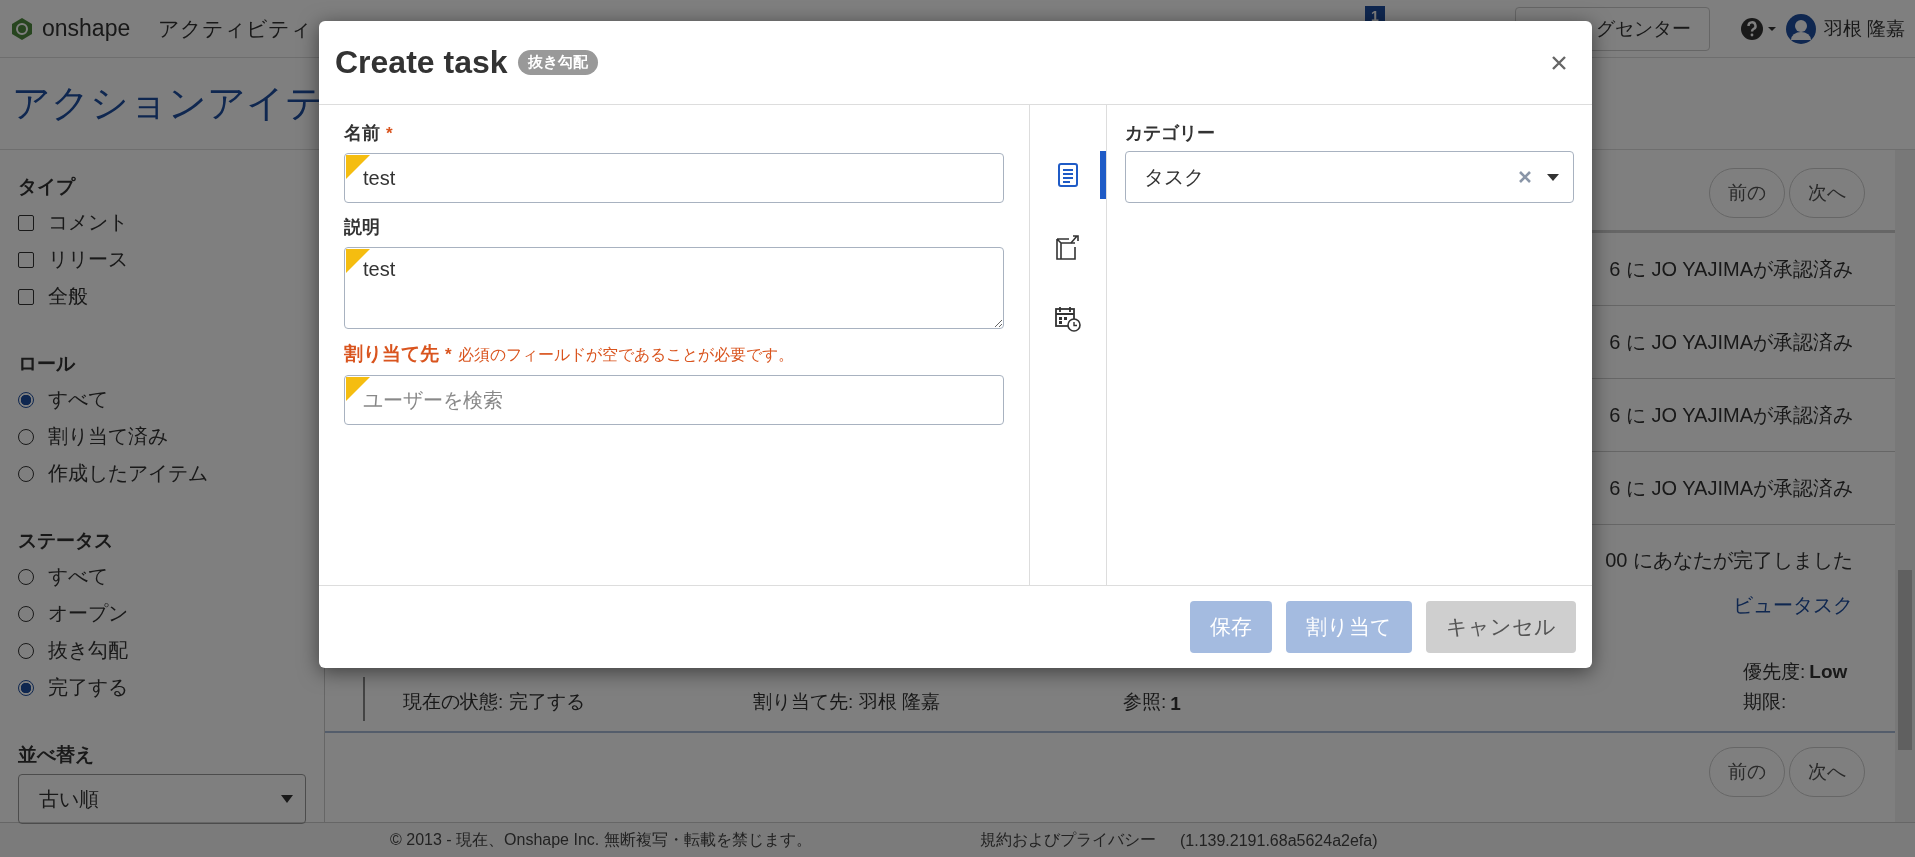 Image resolution: width=1915 pixels, height=857 pixels. I want to click on nav-link: アクティビティ, so click(235, 28).